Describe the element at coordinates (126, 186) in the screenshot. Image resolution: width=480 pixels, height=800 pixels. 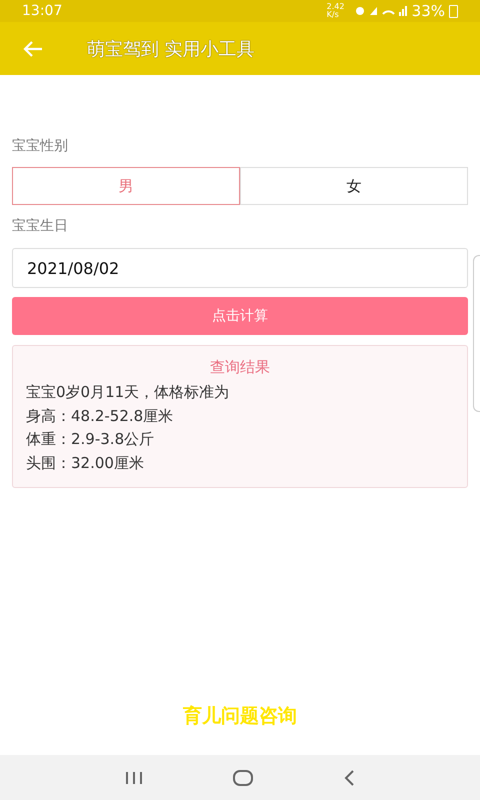
I see `gender-option: 男` at that location.